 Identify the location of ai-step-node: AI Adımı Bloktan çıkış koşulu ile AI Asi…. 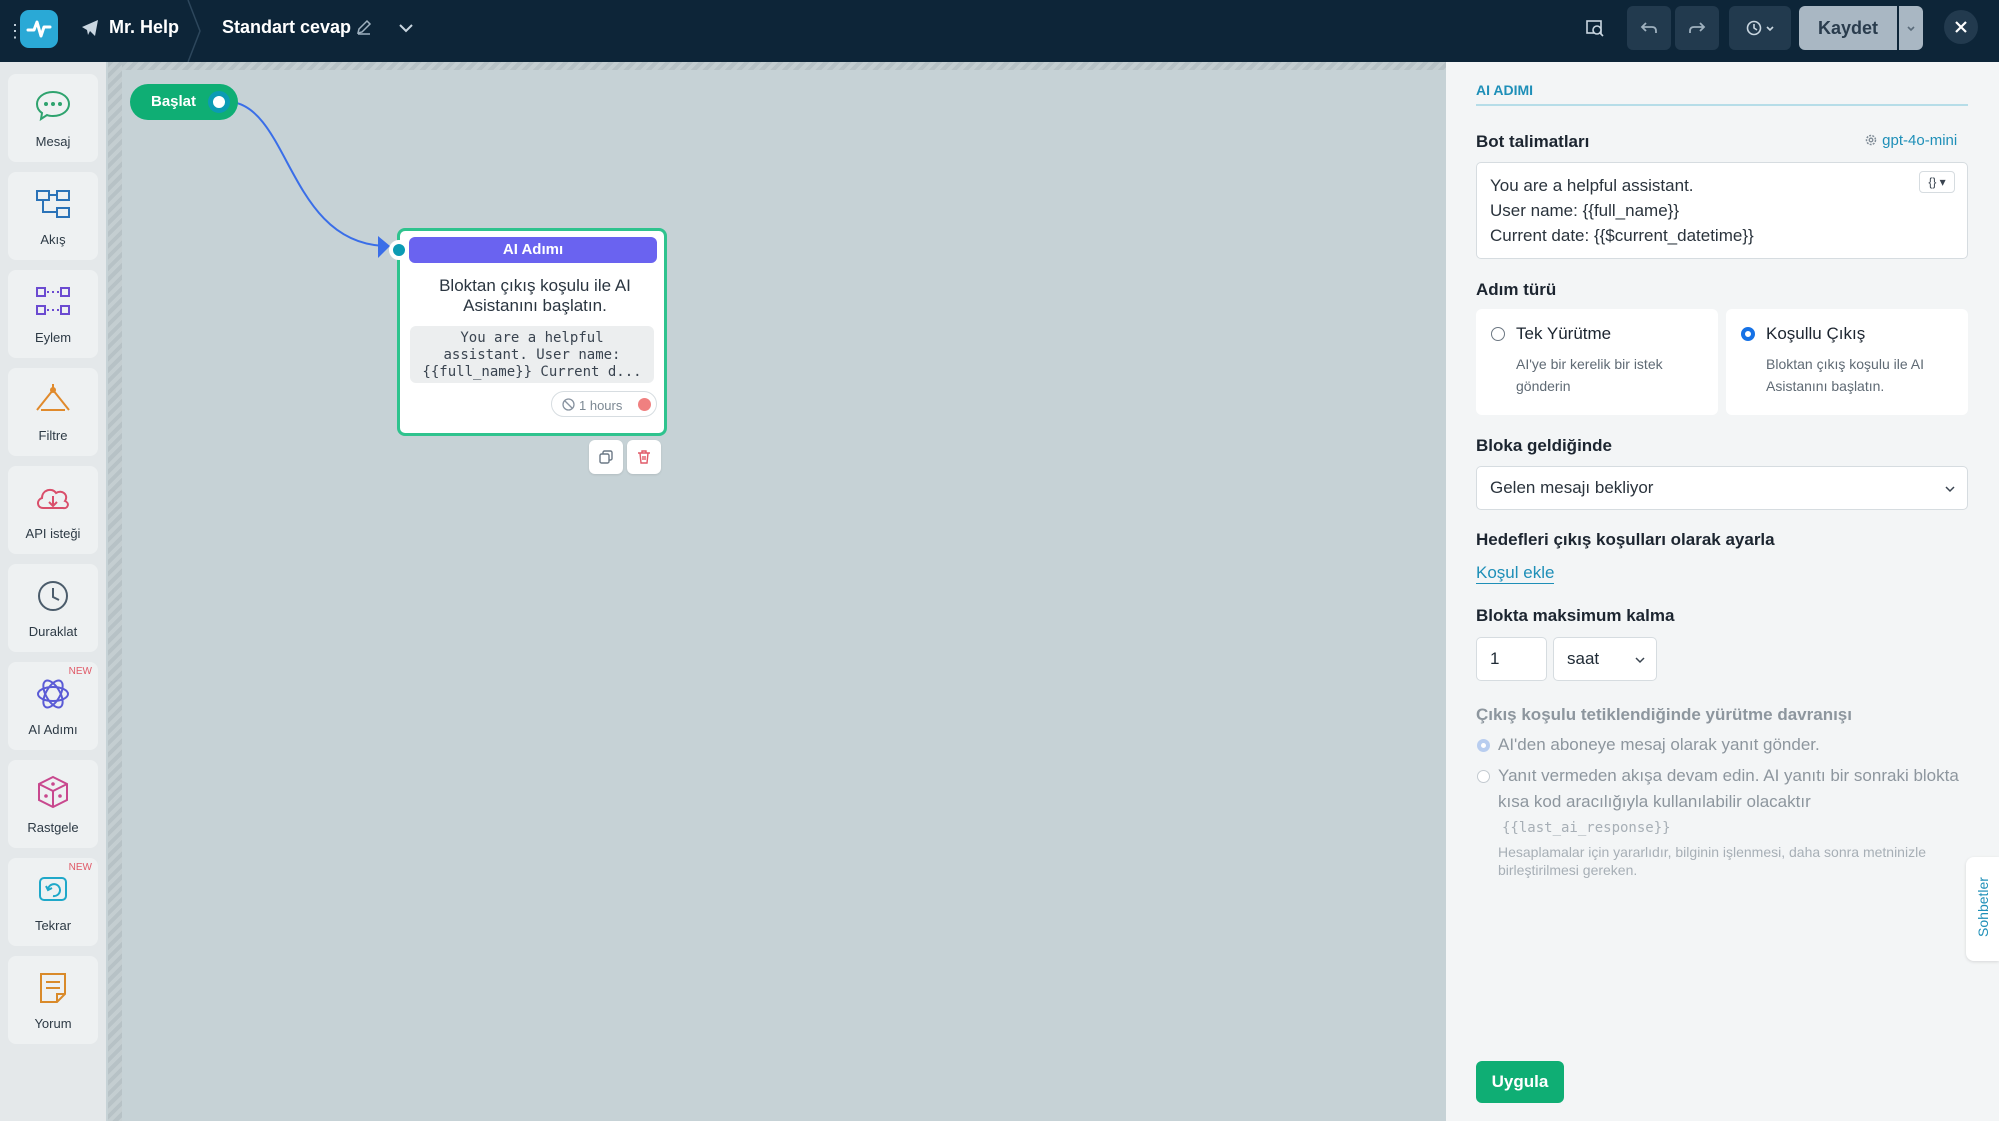
(528, 332).